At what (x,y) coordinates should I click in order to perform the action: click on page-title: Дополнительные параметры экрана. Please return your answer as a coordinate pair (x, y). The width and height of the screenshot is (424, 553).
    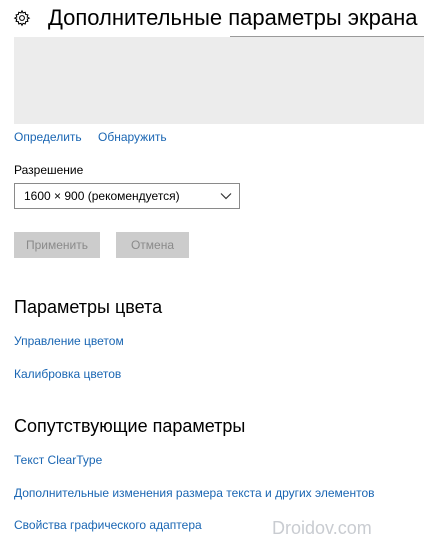
    Looking at the image, I should click on (233, 17).